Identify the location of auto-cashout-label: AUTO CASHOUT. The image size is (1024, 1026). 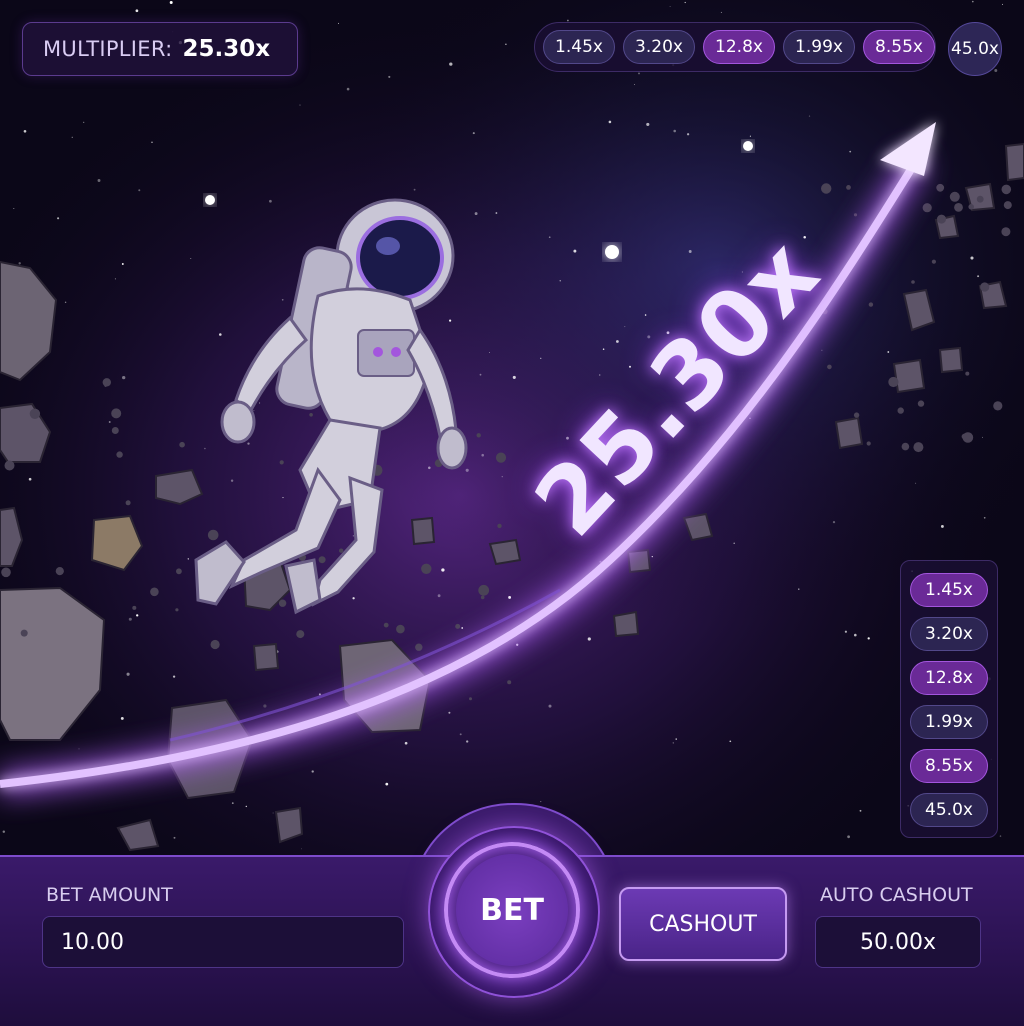
(896, 895).